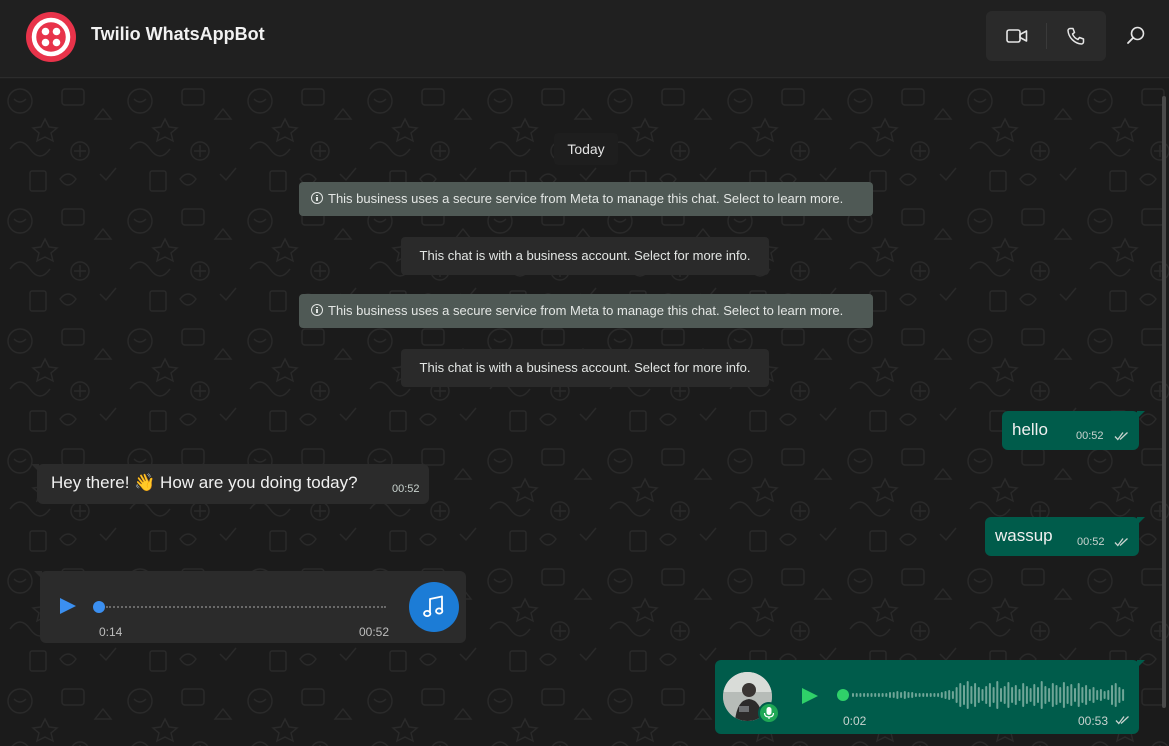 Image resolution: width=1169 pixels, height=746 pixels. What do you see at coordinates (586, 149) in the screenshot?
I see `date-separator: Today` at bounding box center [586, 149].